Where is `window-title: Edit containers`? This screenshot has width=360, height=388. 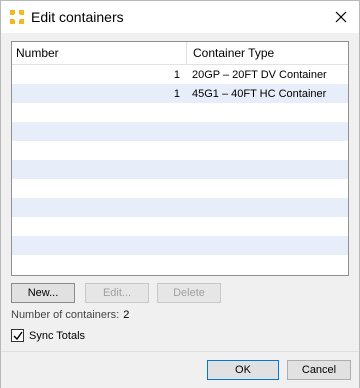
window-title: Edit containers is located at coordinates (77, 17).